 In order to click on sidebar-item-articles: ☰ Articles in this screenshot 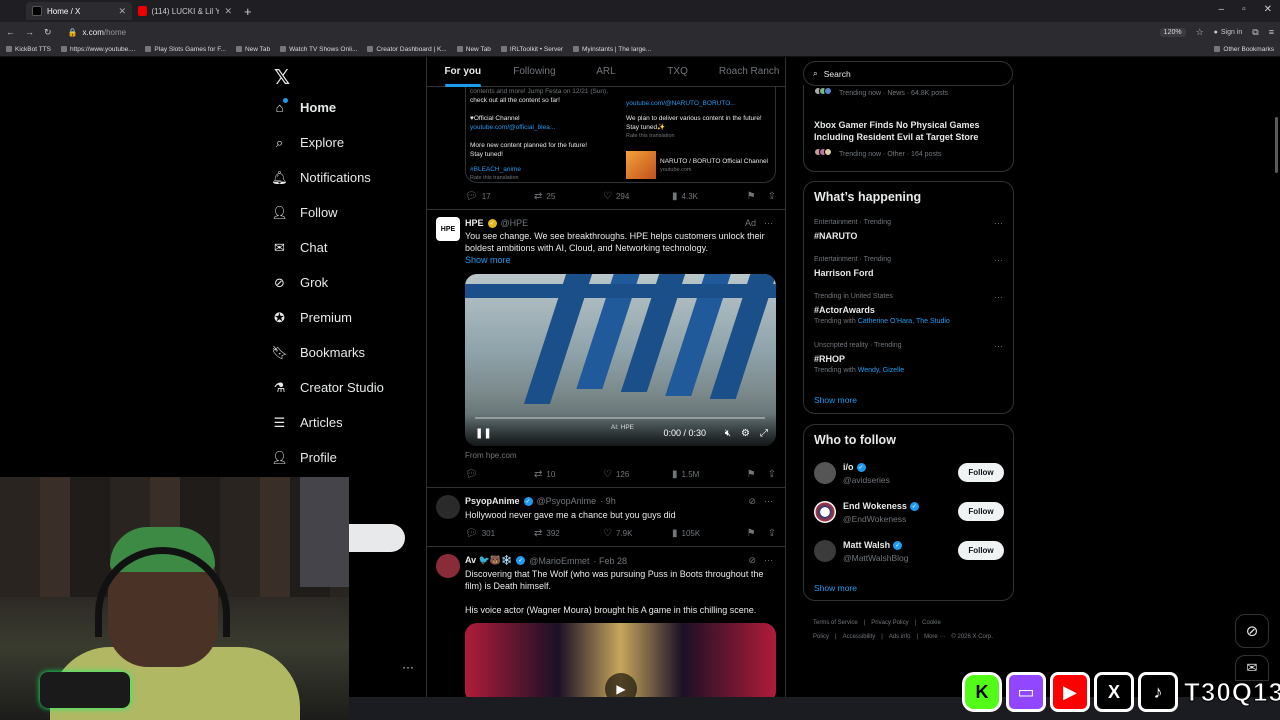, I will do `click(307, 423)`.